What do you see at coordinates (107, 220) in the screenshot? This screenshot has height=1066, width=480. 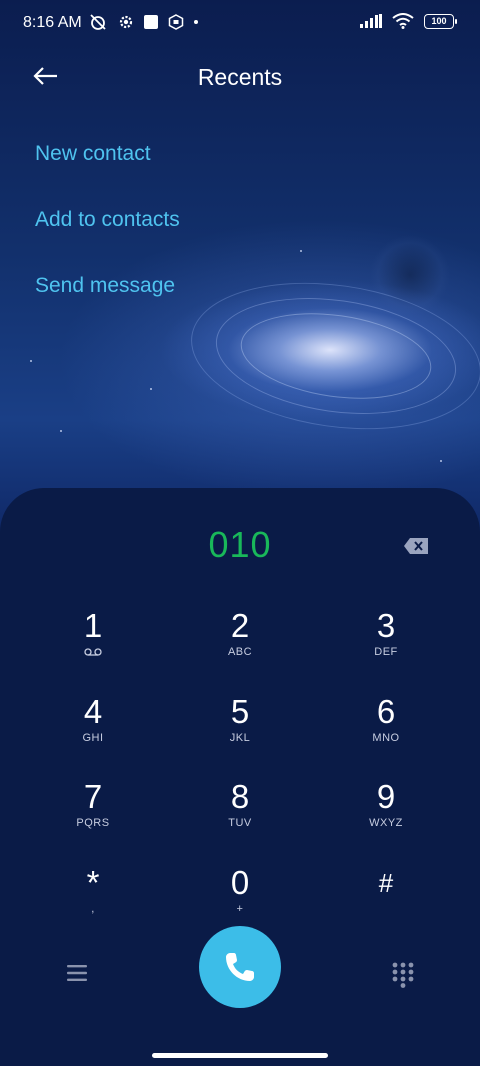 I see `add-to-contacts-link: Add to contacts` at bounding box center [107, 220].